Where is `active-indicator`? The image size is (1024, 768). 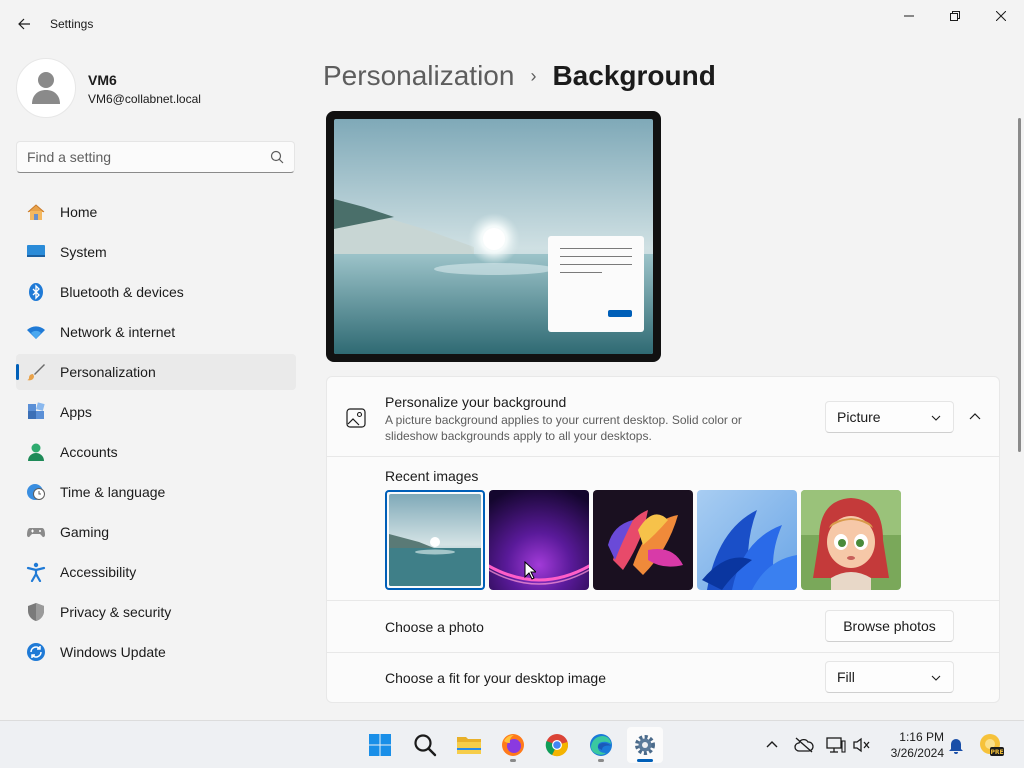 active-indicator is located at coordinates (645, 760).